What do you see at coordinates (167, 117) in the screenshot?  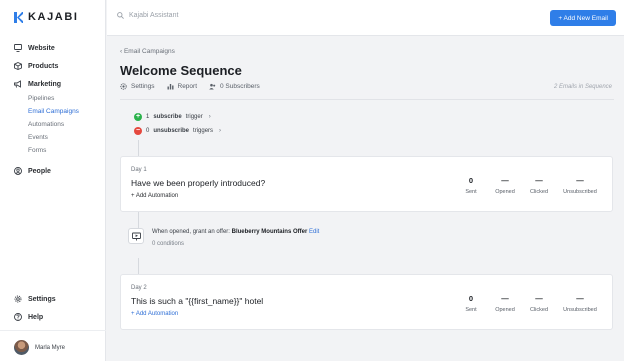 I see `subscribe-trigger-type: subscribe` at bounding box center [167, 117].